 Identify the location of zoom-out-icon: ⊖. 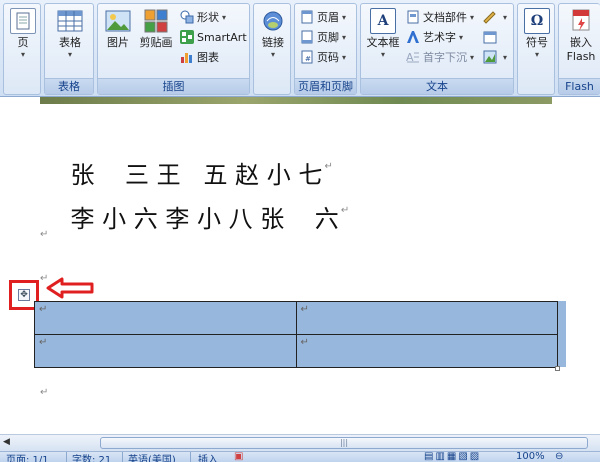
(559, 457).